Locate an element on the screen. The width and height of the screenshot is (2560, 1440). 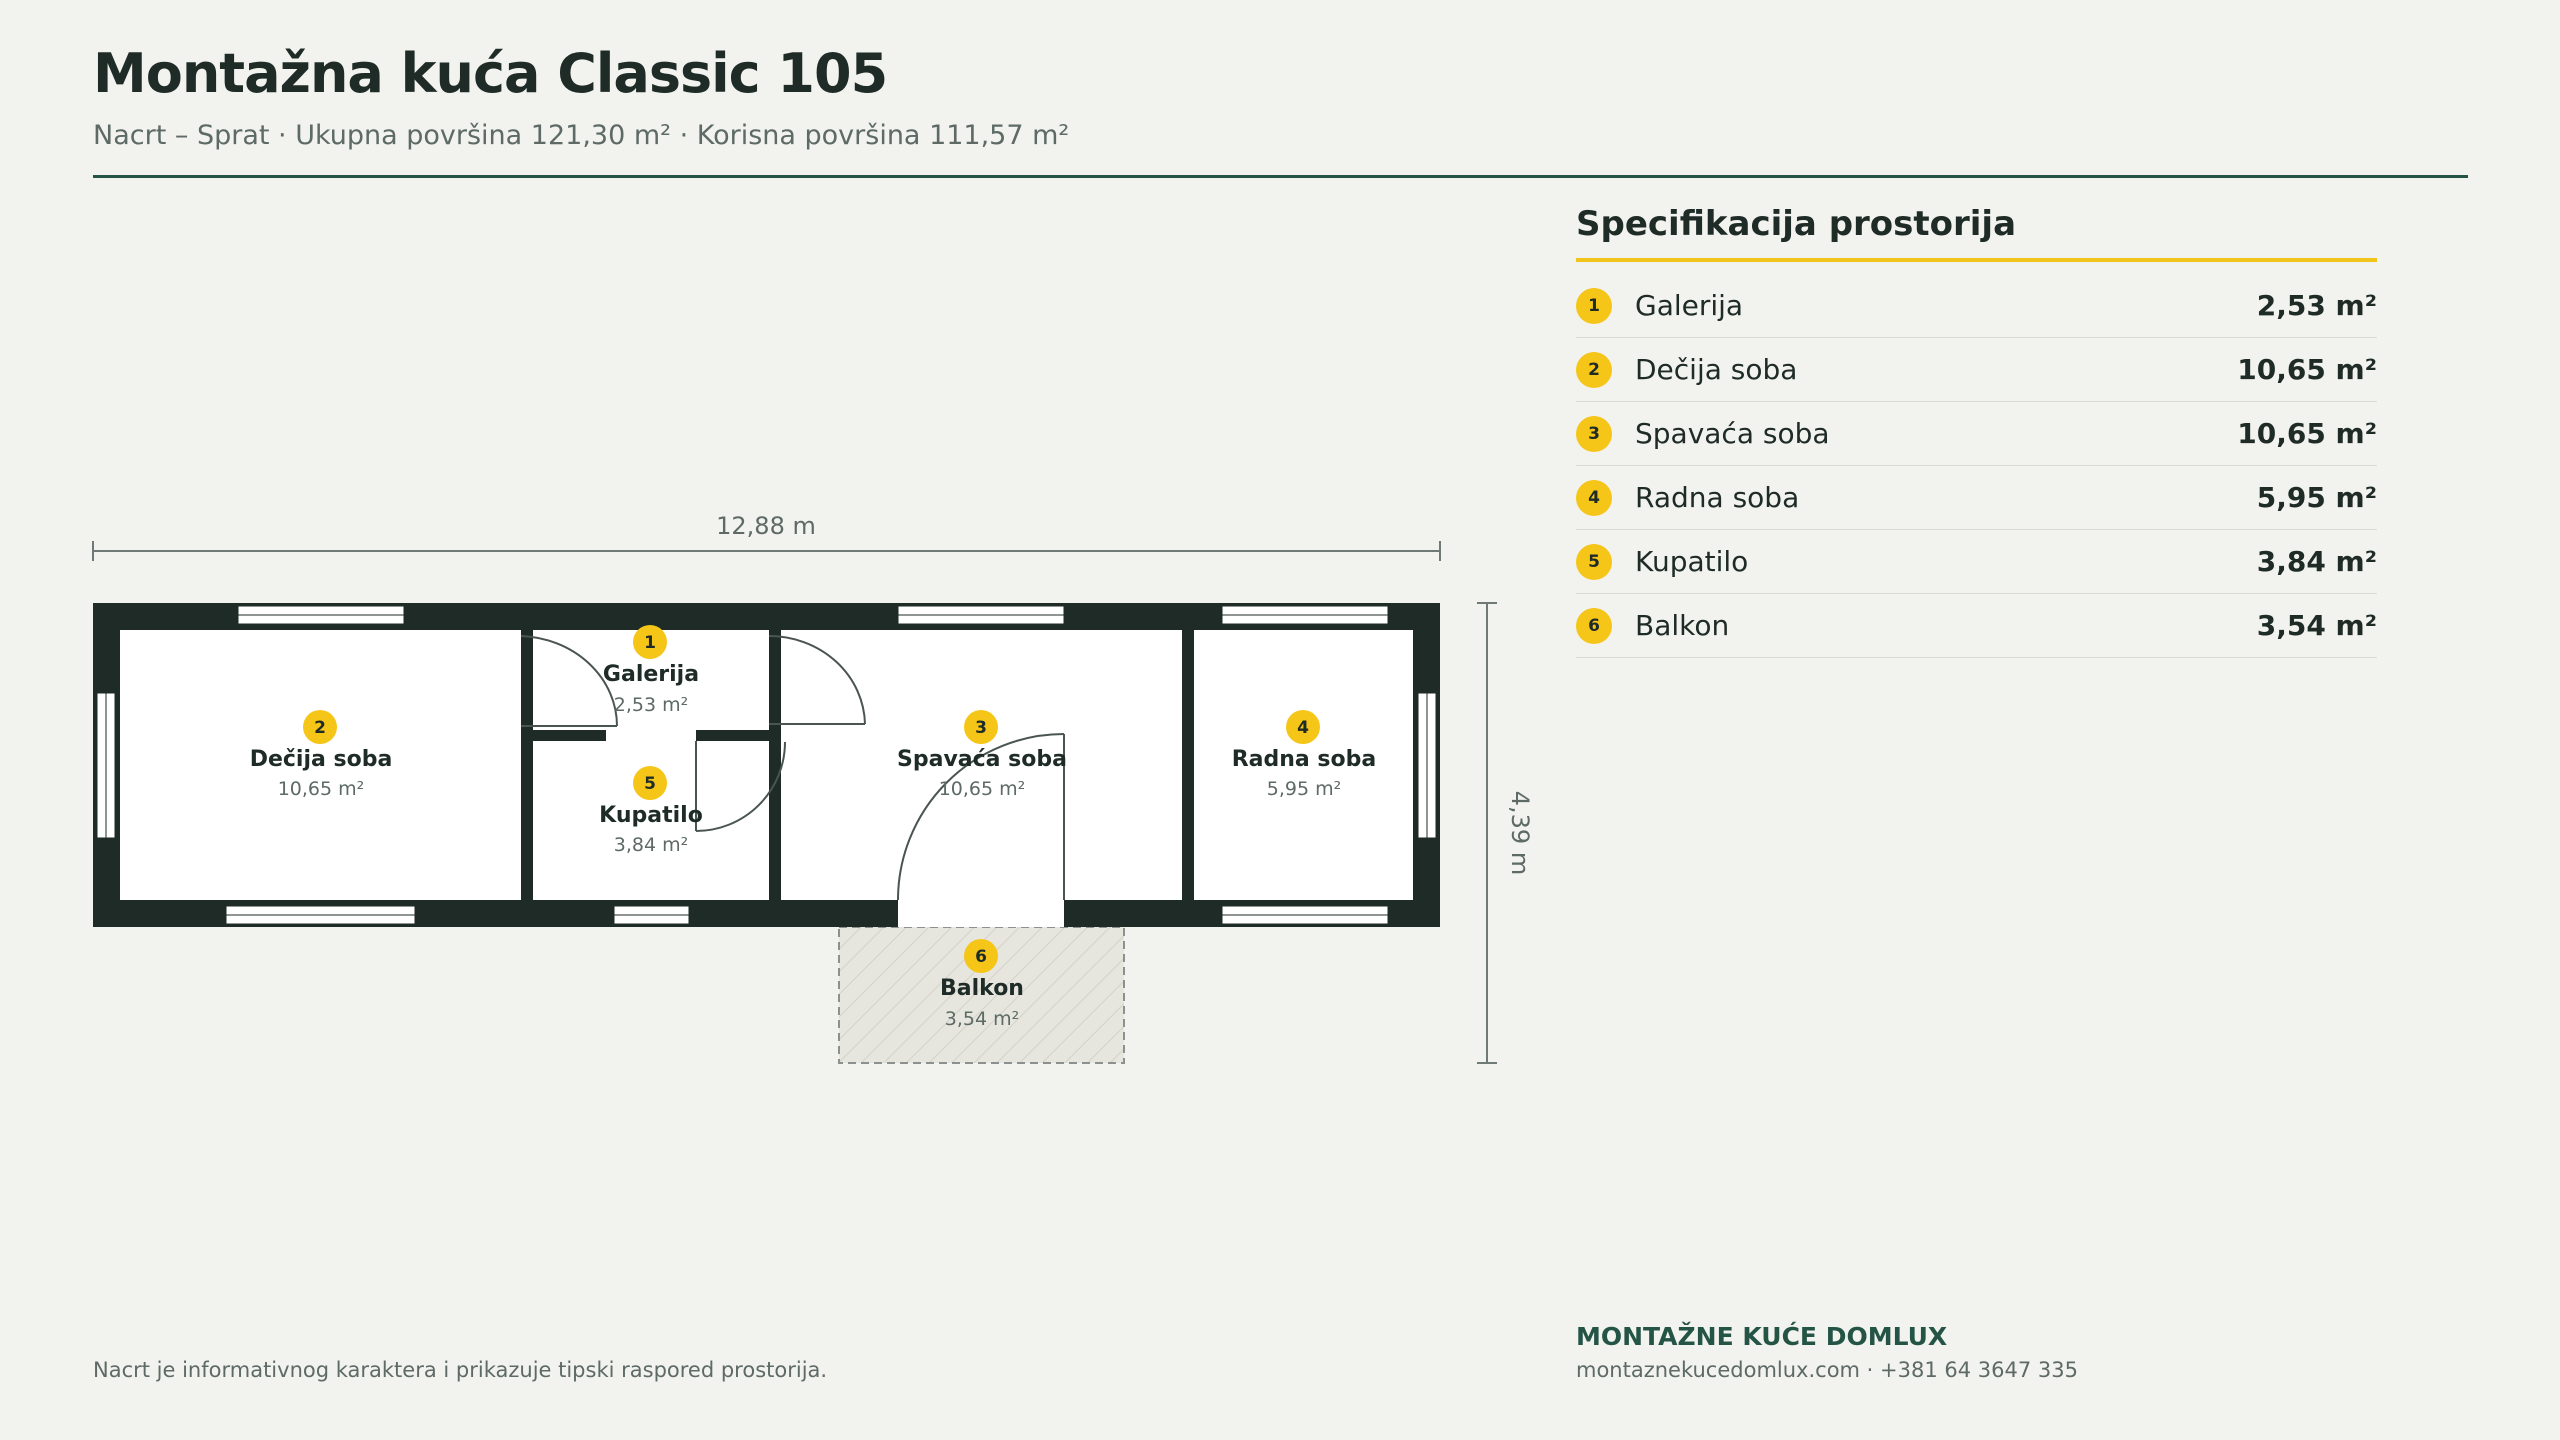
room-name: Radna soba is located at coordinates (1717, 497).